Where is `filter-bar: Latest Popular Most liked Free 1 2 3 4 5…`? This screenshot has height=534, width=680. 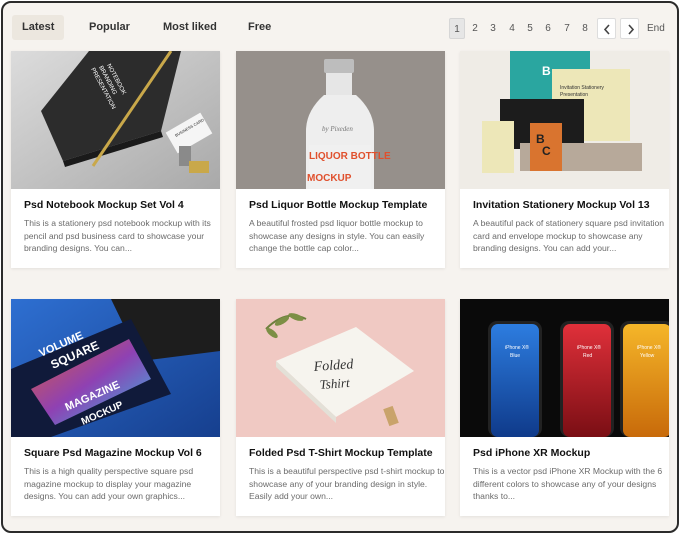
filter-bar: Latest Popular Most liked Free 1 2 3 4 5… is located at coordinates (340, 27).